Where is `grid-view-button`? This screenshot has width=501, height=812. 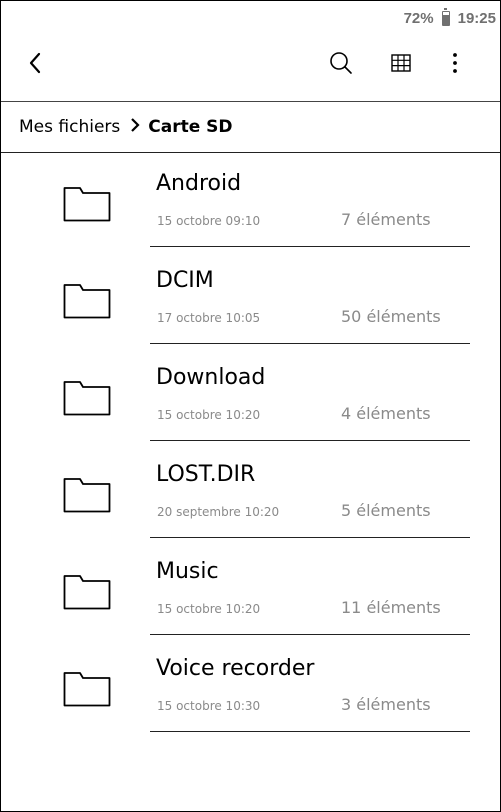 grid-view-button is located at coordinates (401, 63).